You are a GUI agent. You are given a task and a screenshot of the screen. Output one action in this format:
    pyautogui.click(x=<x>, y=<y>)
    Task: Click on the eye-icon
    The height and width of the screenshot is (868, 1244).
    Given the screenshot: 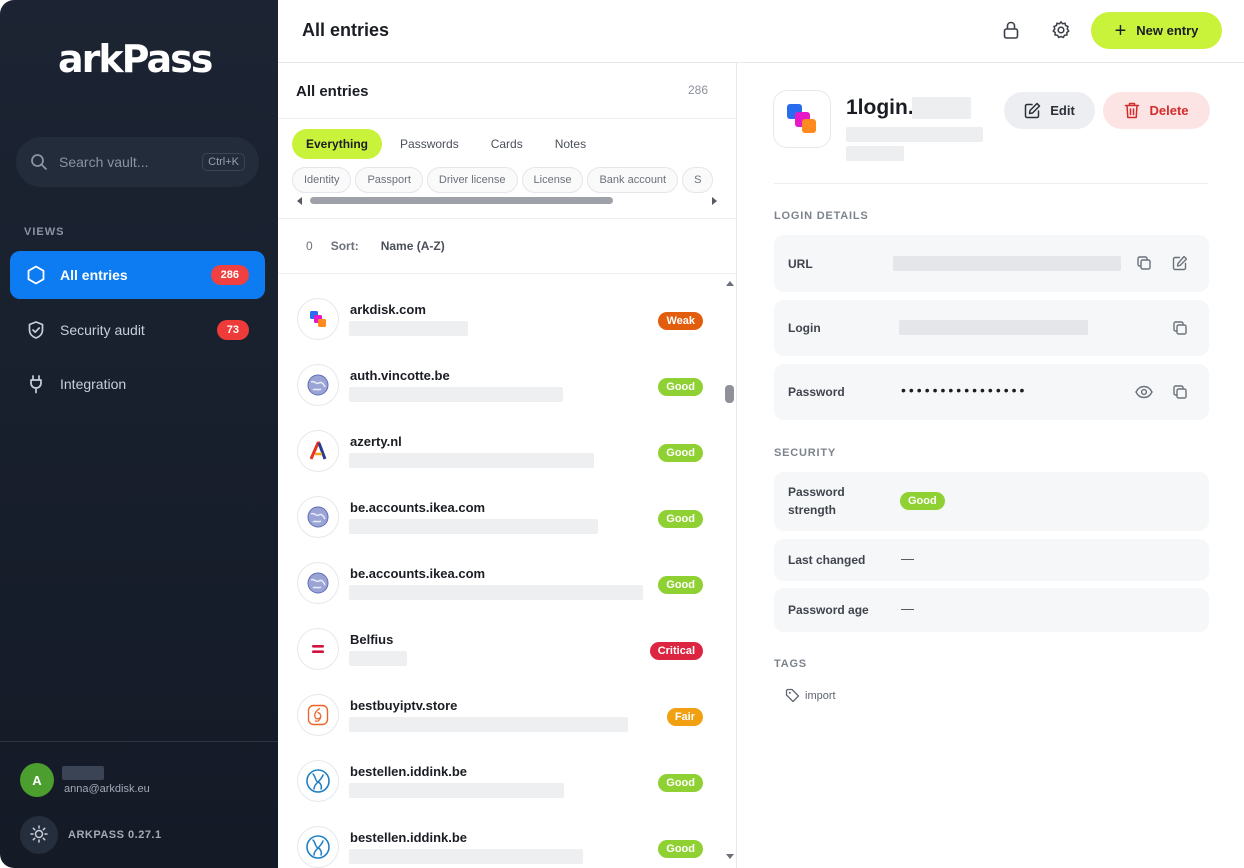 What is the action you would take?
    pyautogui.click(x=1144, y=392)
    